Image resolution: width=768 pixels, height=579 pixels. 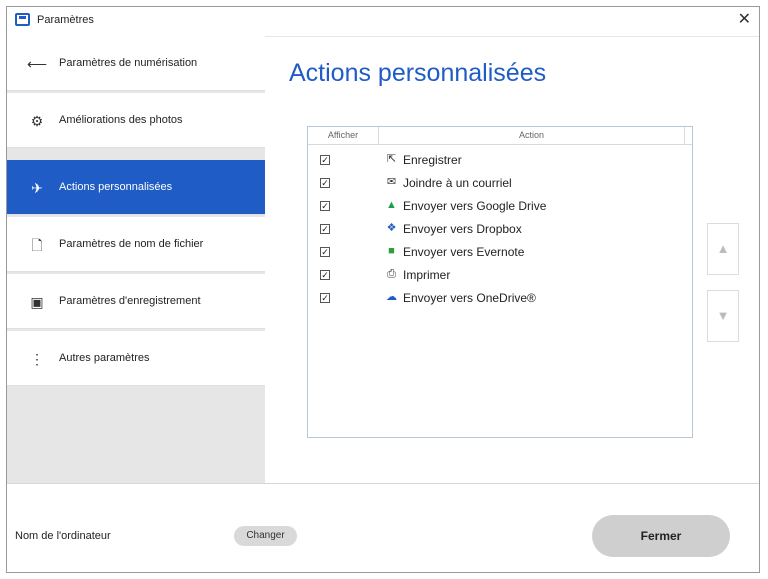 What do you see at coordinates (65, 20) in the screenshot?
I see `window-title: Paramètres` at bounding box center [65, 20].